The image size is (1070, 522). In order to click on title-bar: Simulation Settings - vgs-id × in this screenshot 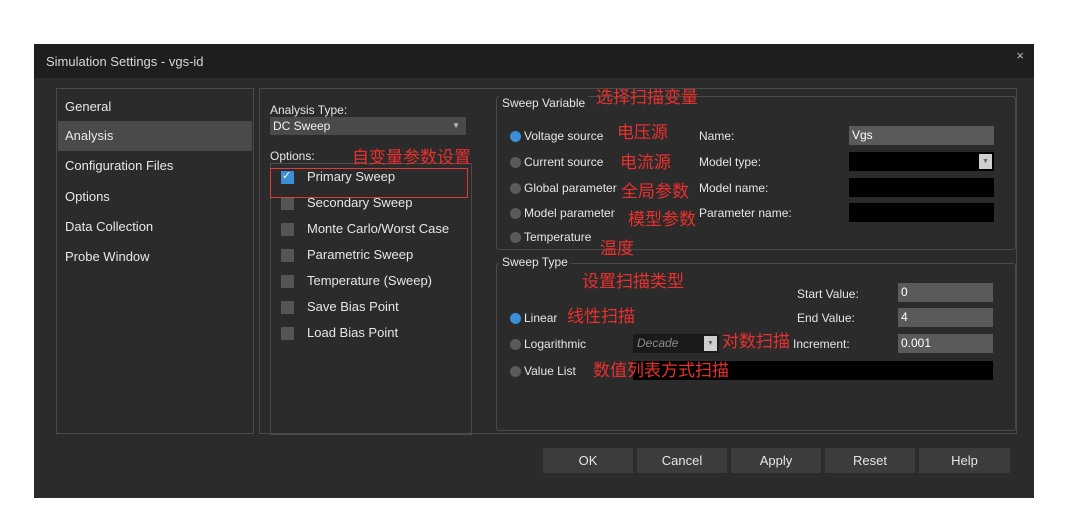, I will do `click(534, 61)`.